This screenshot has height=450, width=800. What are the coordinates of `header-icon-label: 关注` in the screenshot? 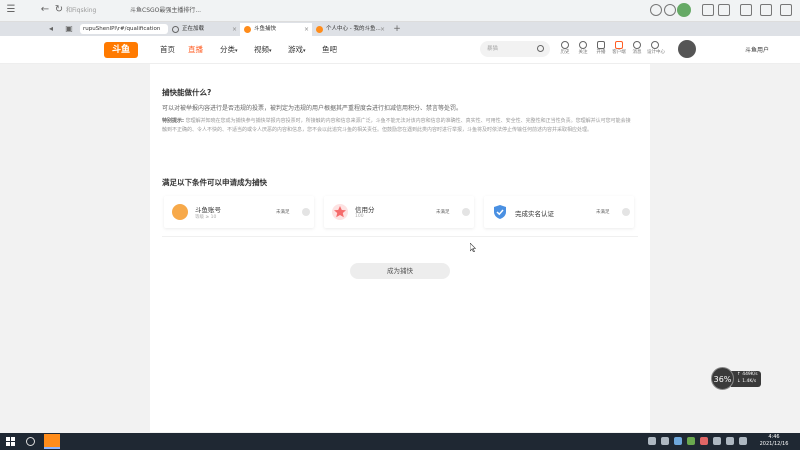 It's located at (583, 52).